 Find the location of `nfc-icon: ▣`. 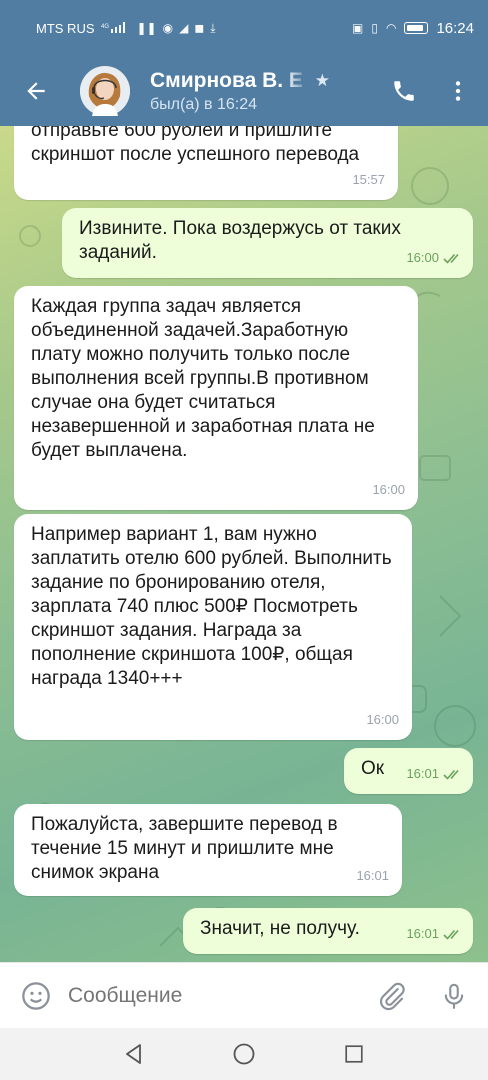

nfc-icon: ▣ is located at coordinates (358, 28).